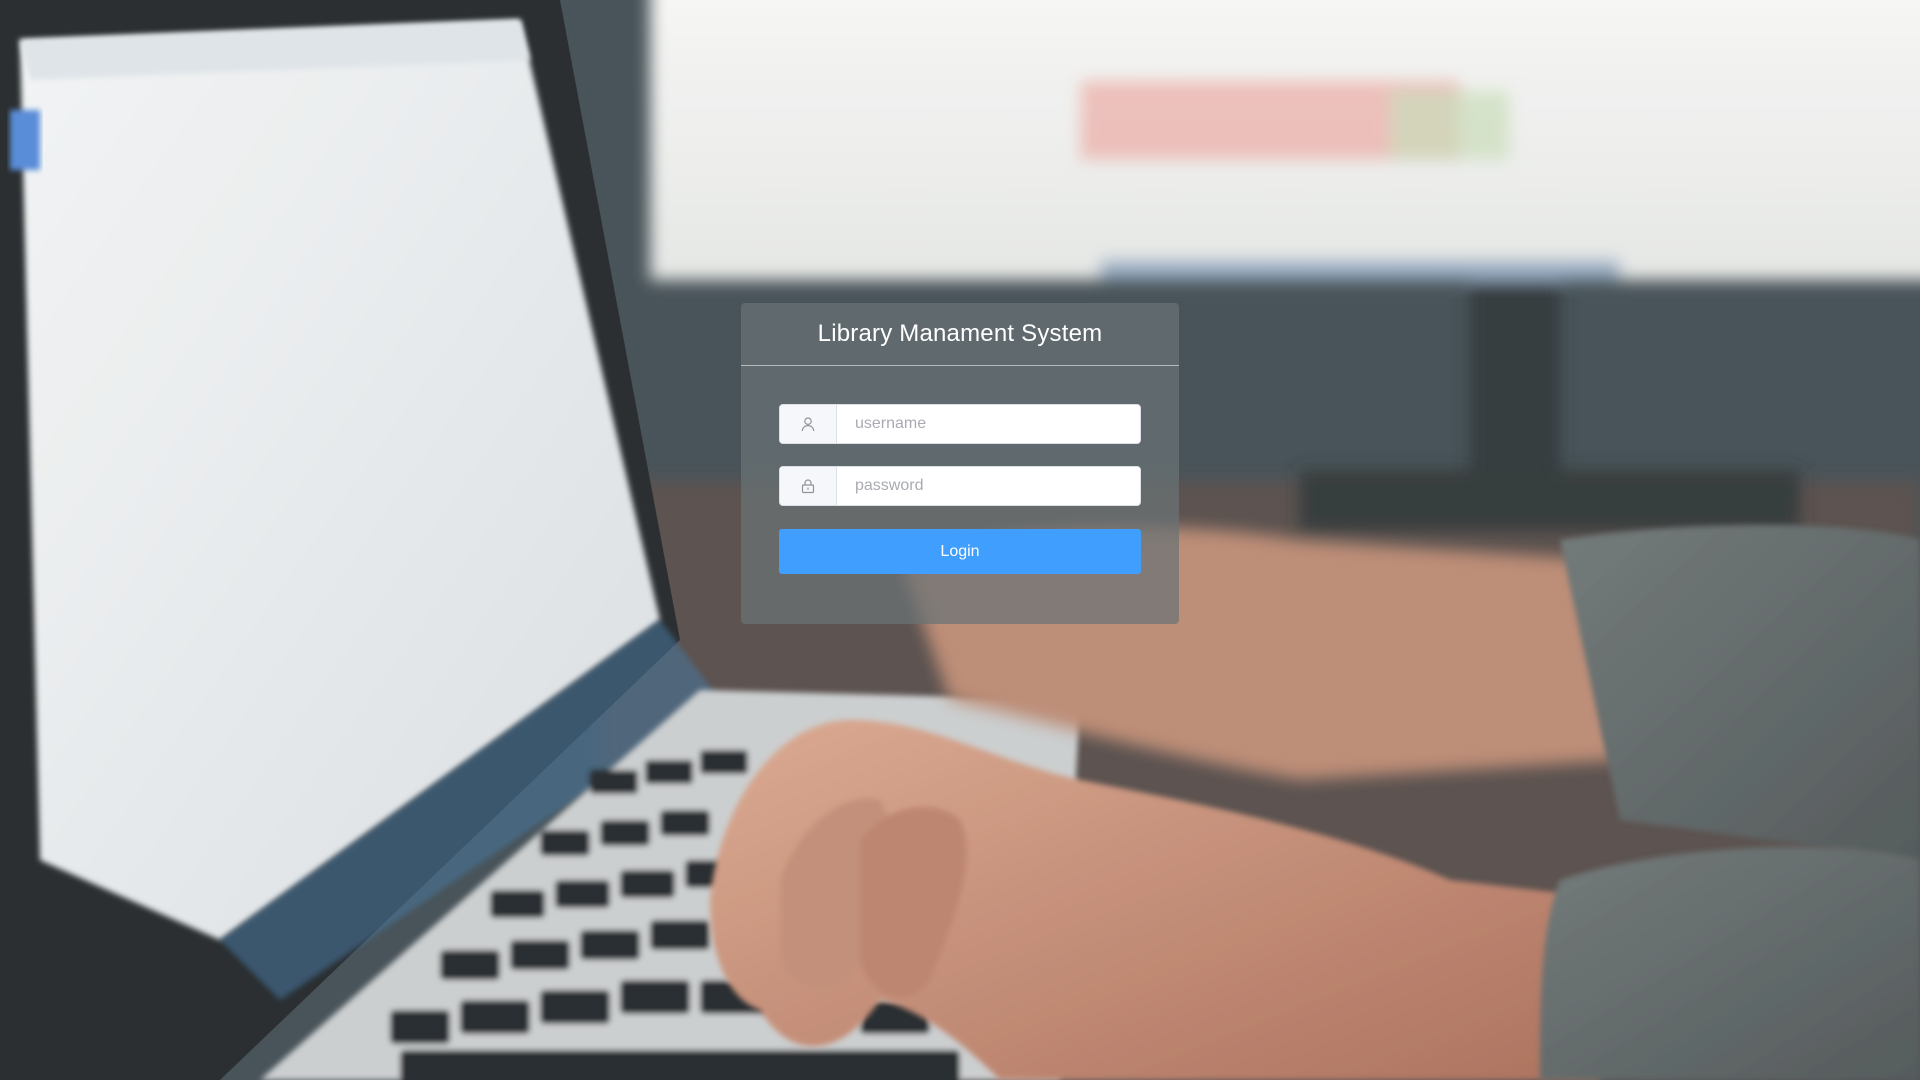  What do you see at coordinates (960, 551) in the screenshot?
I see `login-button: Login` at bounding box center [960, 551].